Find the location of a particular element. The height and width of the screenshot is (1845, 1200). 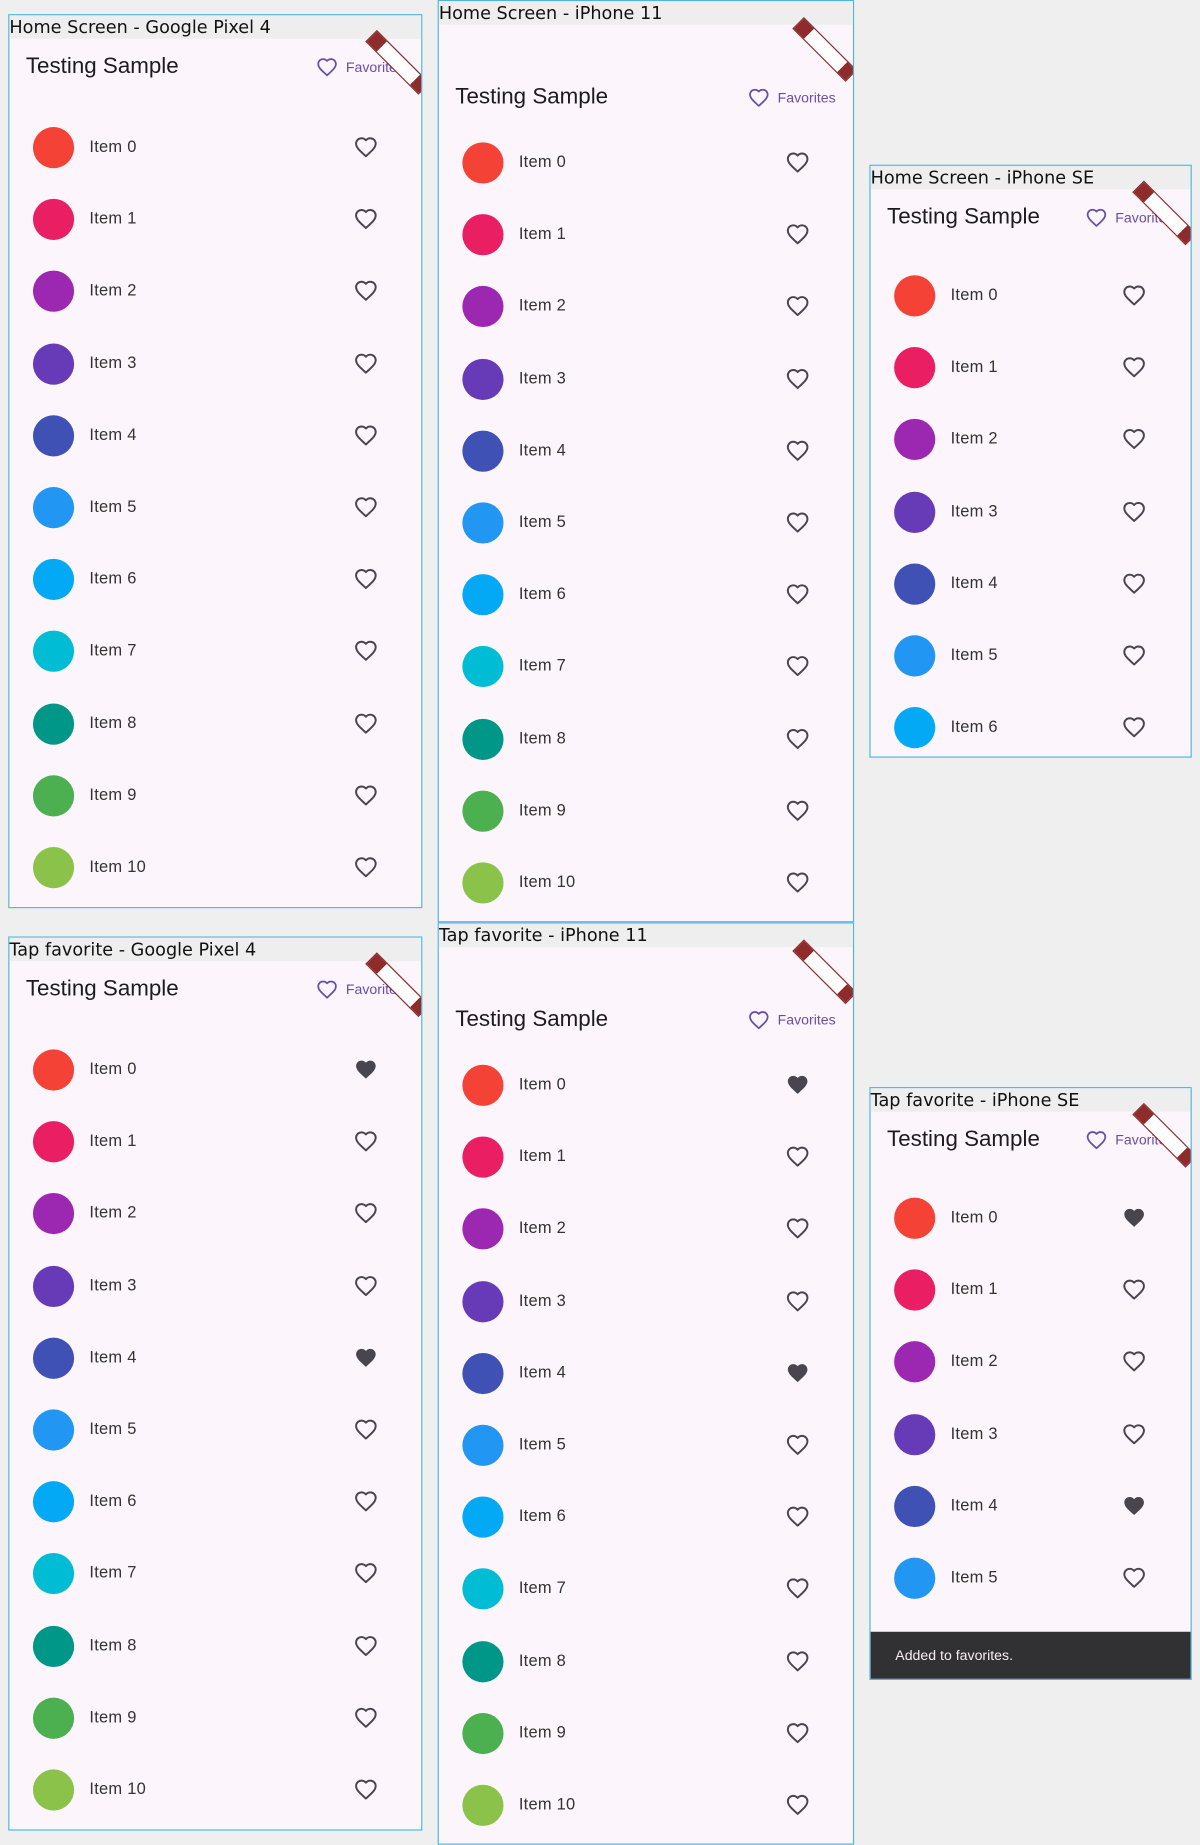

list-item: Item 0 is located at coordinates (646, 163).